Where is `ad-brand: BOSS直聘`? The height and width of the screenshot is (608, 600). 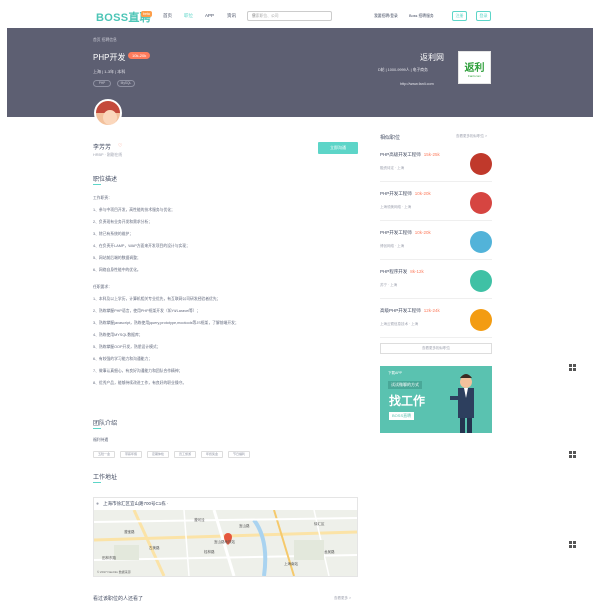
ad-brand: BOSS直聘 is located at coordinates (402, 416).